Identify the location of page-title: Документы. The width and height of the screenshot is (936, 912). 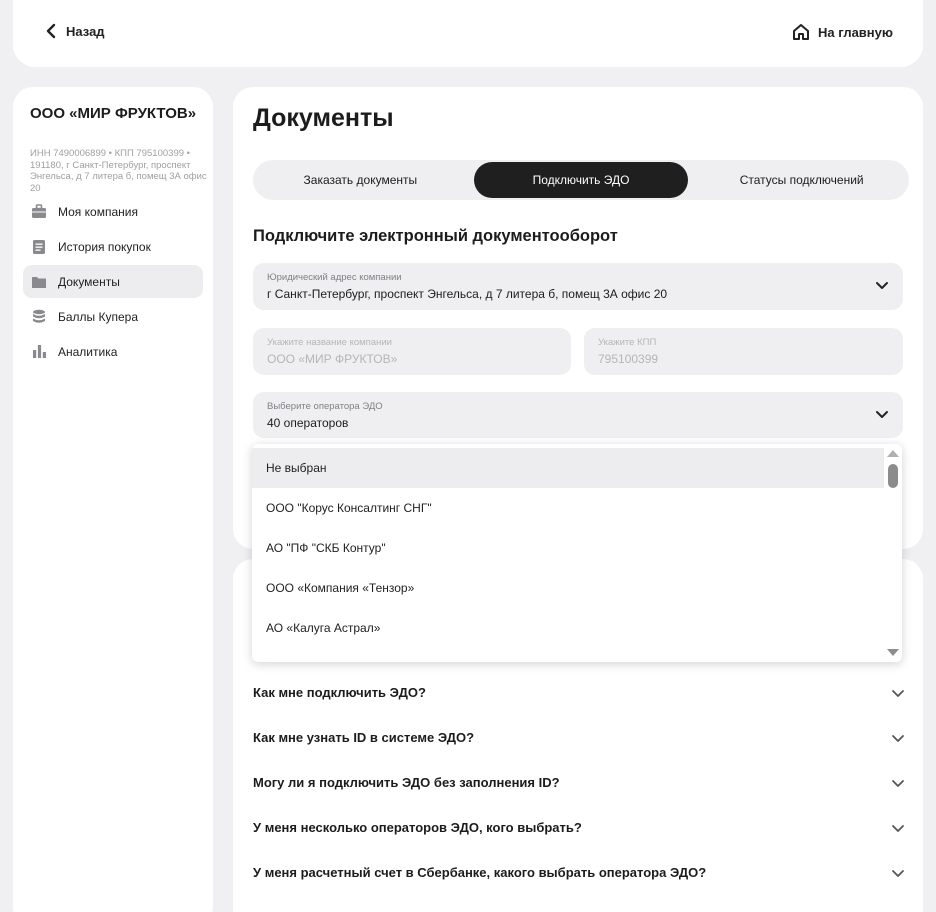
(323, 118).